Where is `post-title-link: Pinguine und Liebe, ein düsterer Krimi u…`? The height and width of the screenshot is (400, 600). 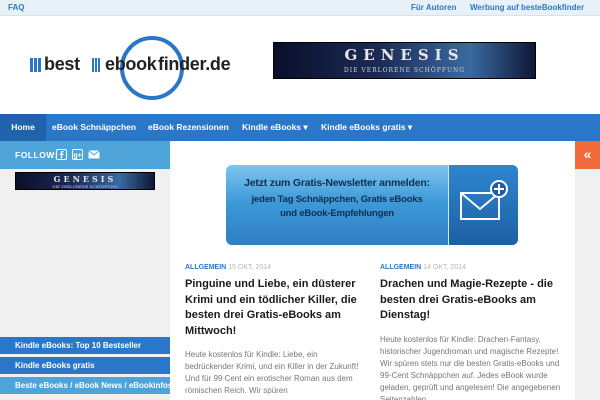 post-title-link: Pinguine und Liebe, ein düsterer Krimi u… is located at coordinates (276, 308).